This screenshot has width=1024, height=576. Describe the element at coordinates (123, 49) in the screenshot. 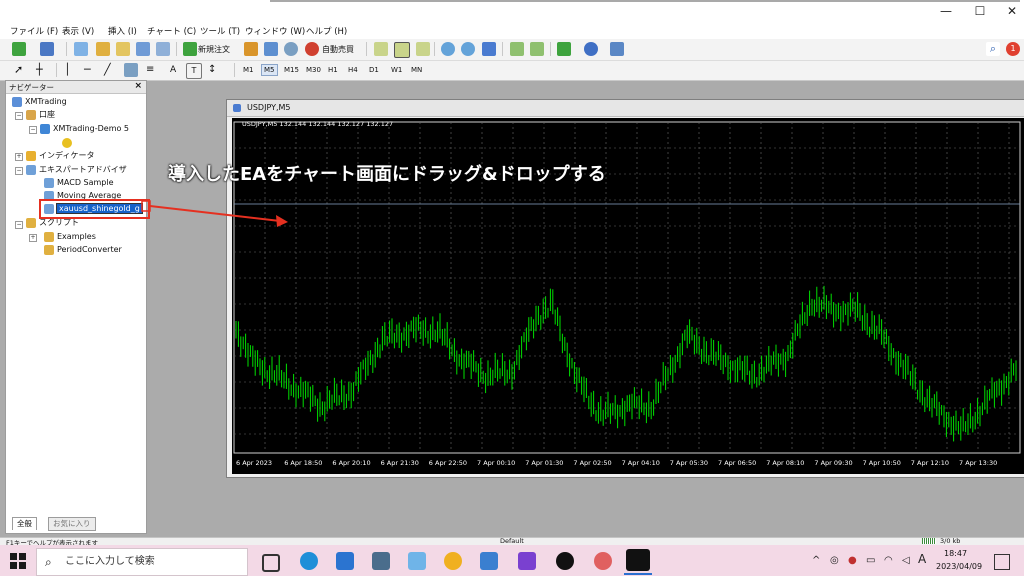

I see `navigator-icon` at that location.